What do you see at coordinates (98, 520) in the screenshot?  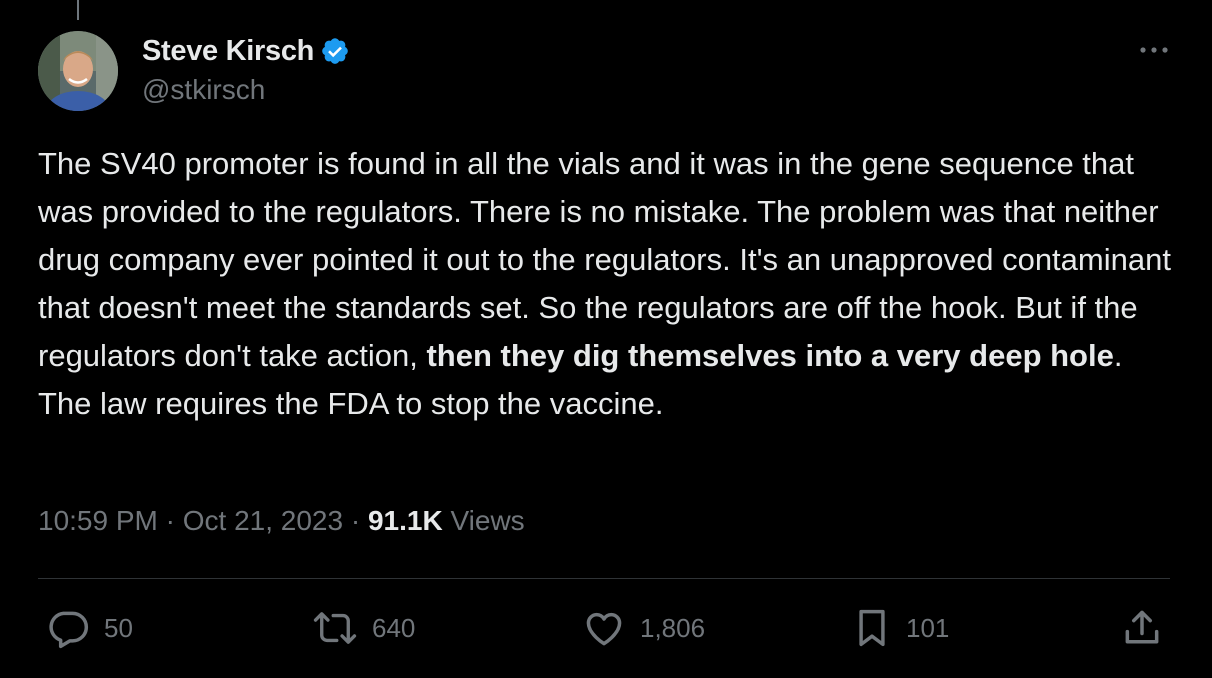 I see `tweet-time: 10:59 PM` at bounding box center [98, 520].